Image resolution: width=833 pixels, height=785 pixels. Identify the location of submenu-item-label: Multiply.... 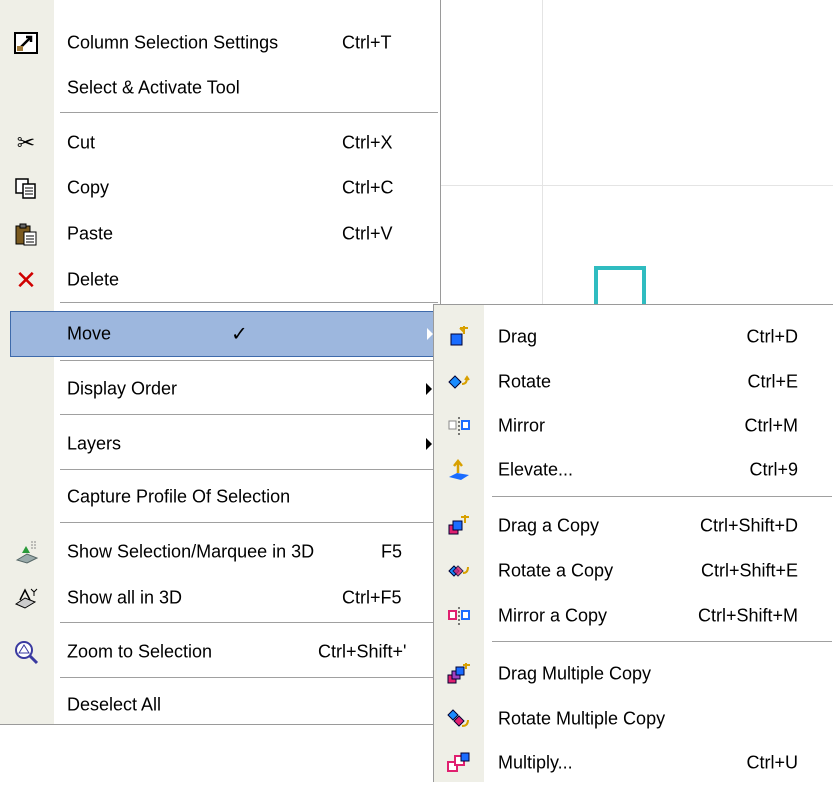
(535, 762).